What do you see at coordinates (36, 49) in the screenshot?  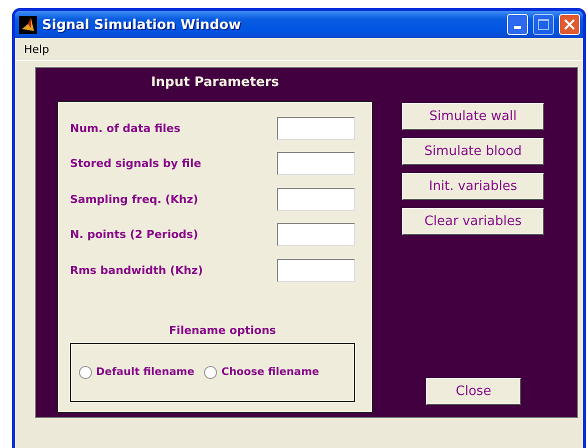 I see `menu-item: Help` at bounding box center [36, 49].